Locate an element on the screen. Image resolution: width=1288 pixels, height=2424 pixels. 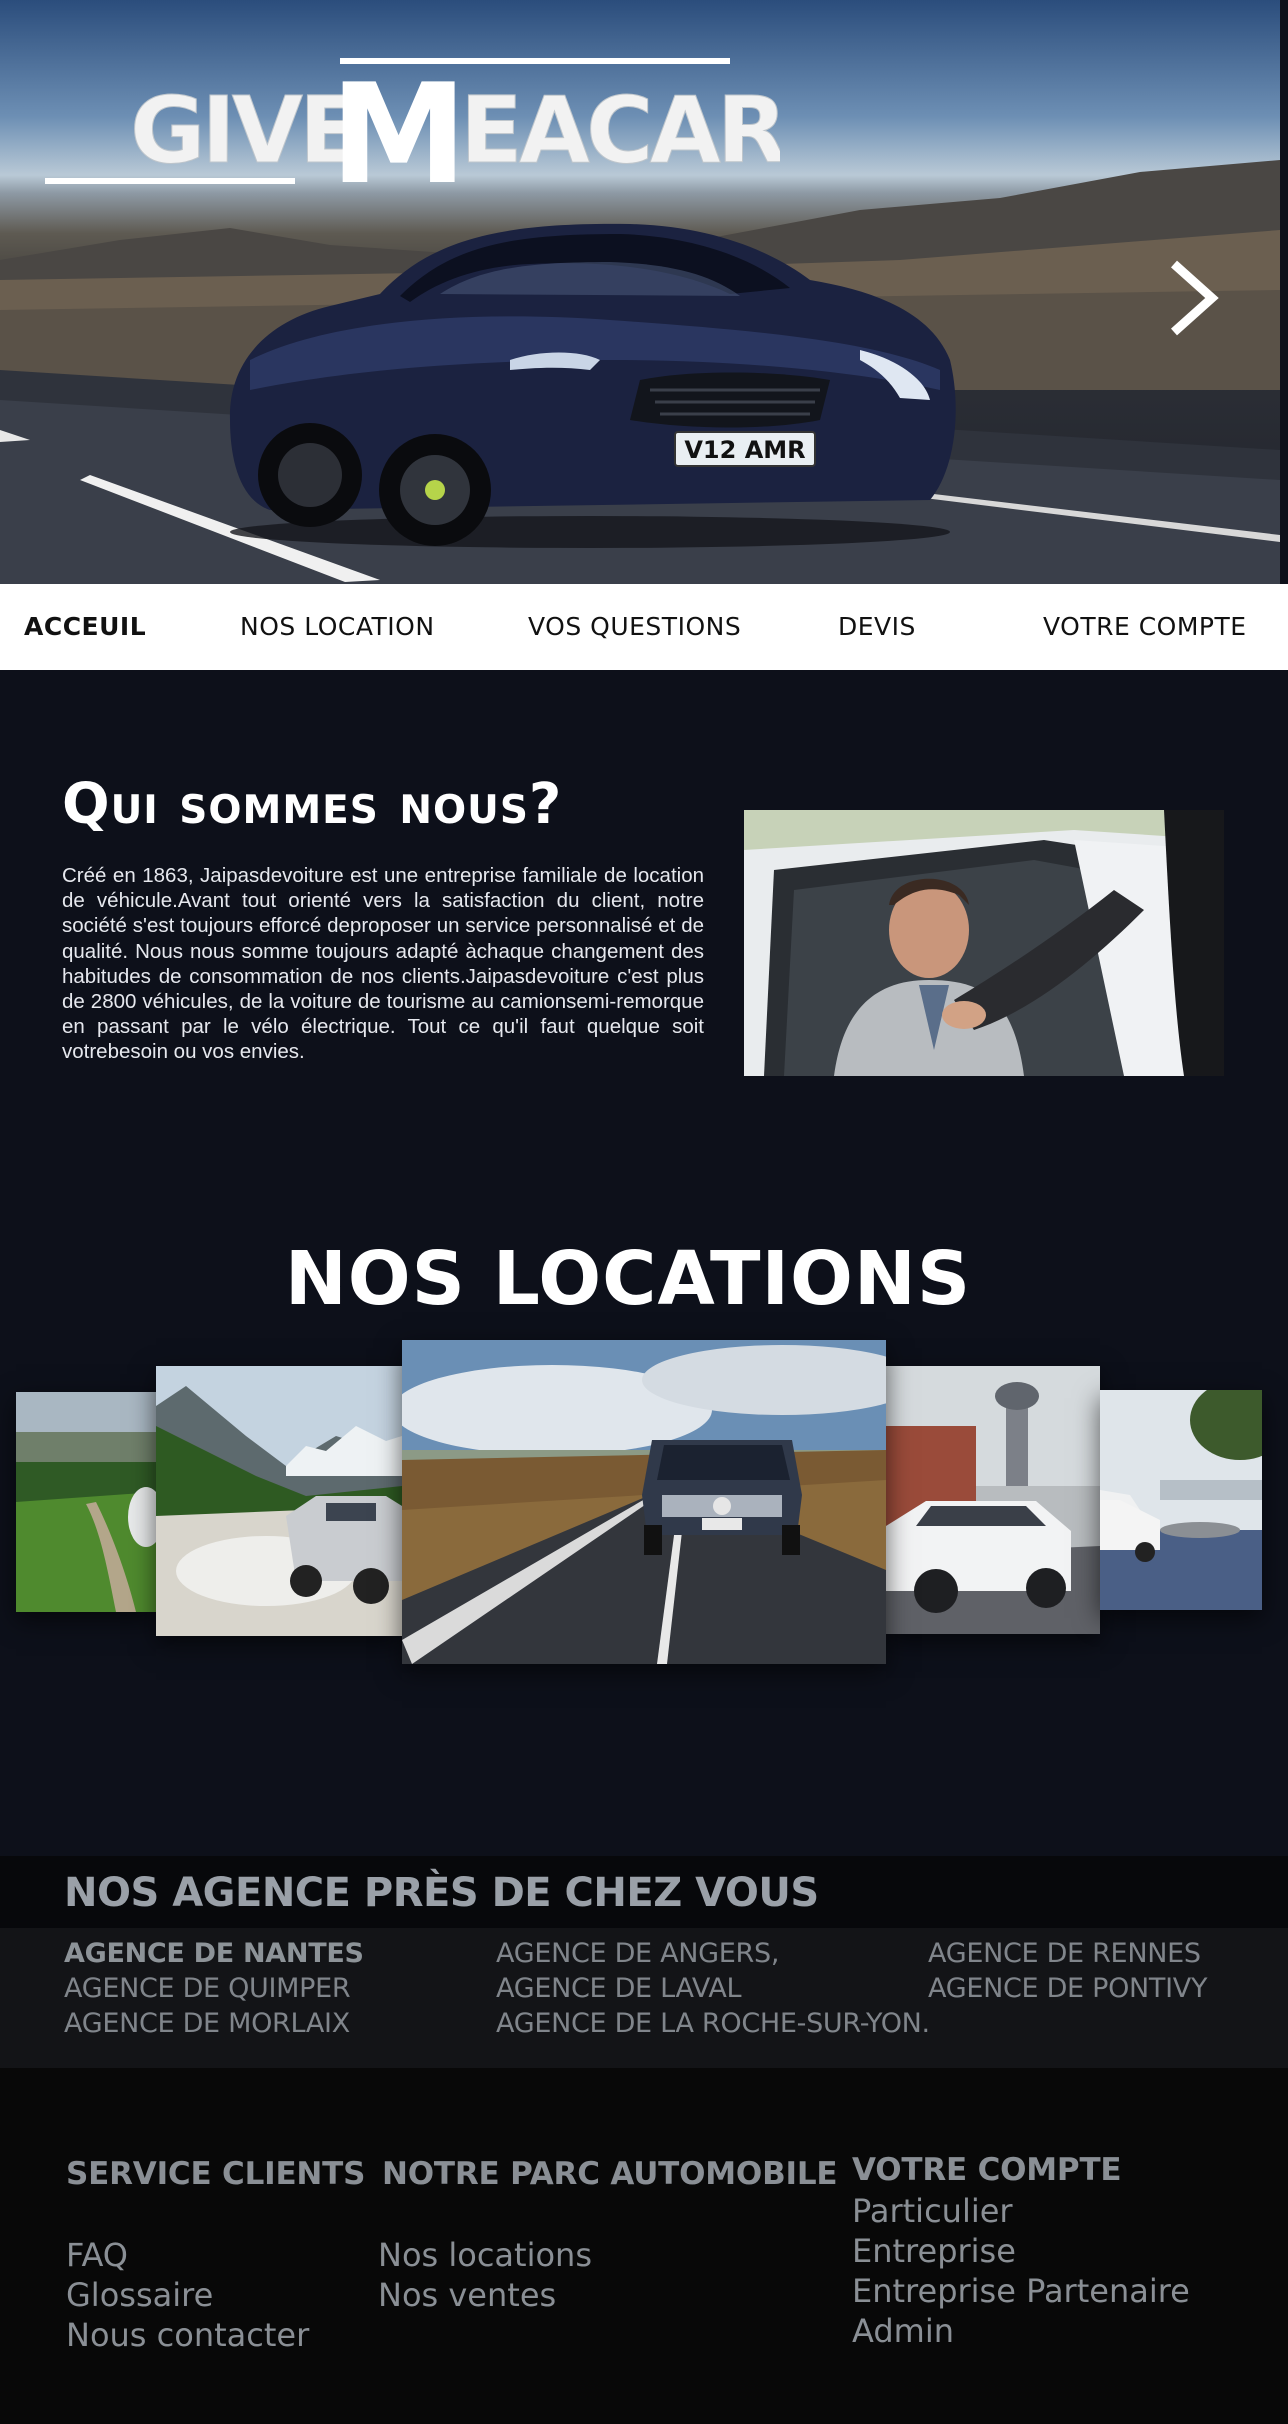
agency-nantes: AGENCE DE NANTES is located at coordinates (214, 1953).